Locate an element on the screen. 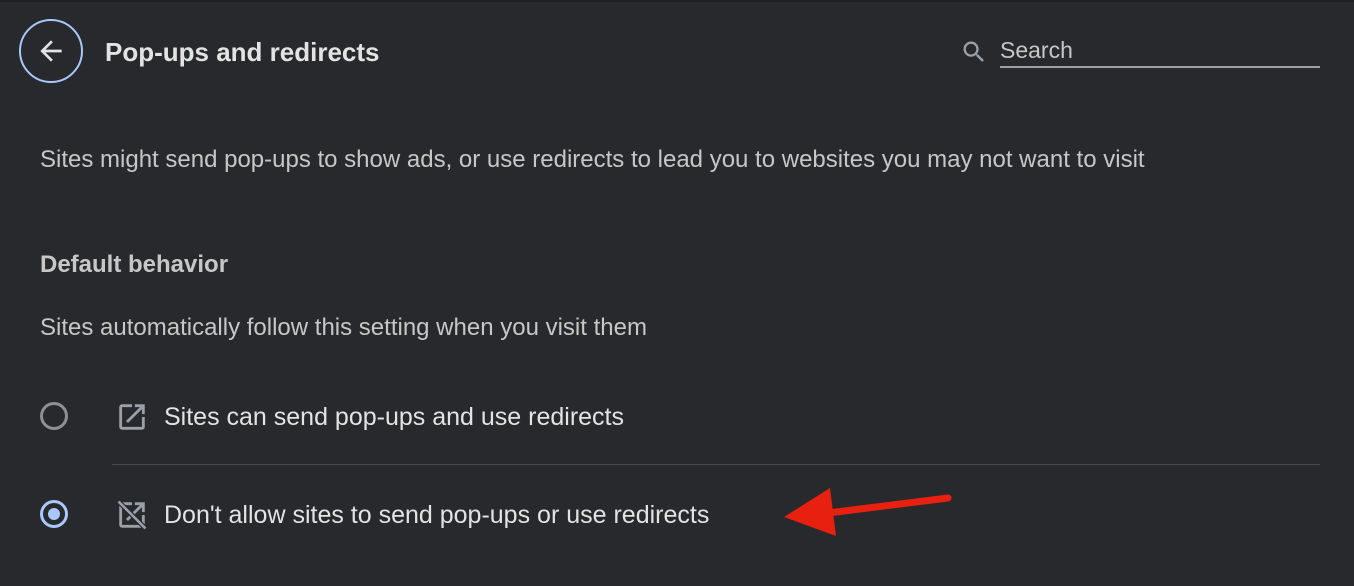 Image resolution: width=1354 pixels, height=586 pixels. arrow-back-icon is located at coordinates (51, 51).